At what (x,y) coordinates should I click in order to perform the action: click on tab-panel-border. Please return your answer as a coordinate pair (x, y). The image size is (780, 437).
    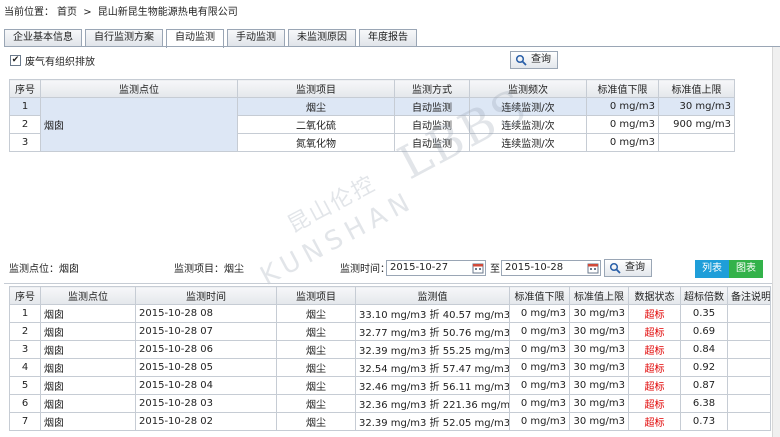
    Looking at the image, I should click on (392, 46).